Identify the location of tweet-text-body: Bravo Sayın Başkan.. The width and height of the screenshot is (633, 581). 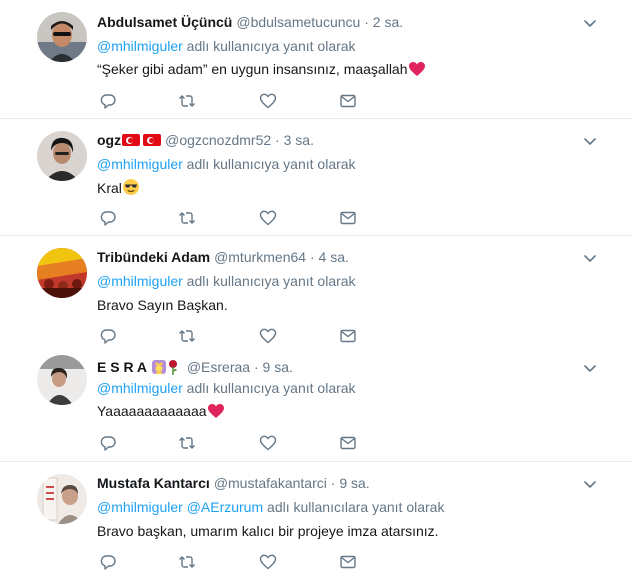
(162, 305).